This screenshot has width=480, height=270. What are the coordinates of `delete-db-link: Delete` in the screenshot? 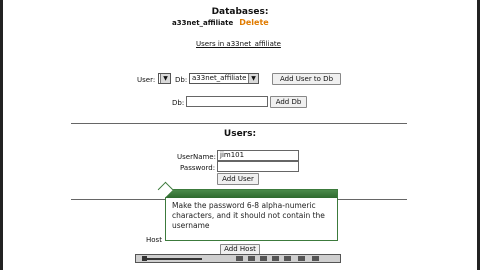 It's located at (253, 22).